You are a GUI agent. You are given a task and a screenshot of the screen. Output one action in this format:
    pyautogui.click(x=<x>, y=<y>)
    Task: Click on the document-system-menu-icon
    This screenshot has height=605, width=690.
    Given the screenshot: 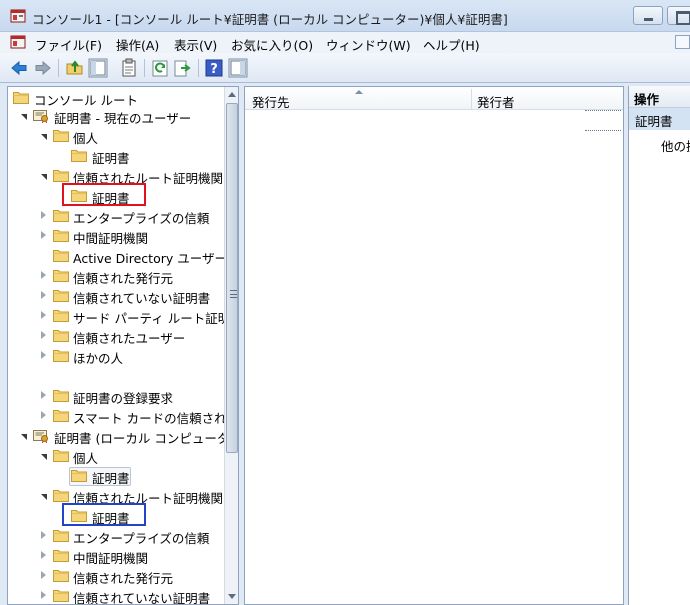 What is the action you would take?
    pyautogui.click(x=18, y=42)
    